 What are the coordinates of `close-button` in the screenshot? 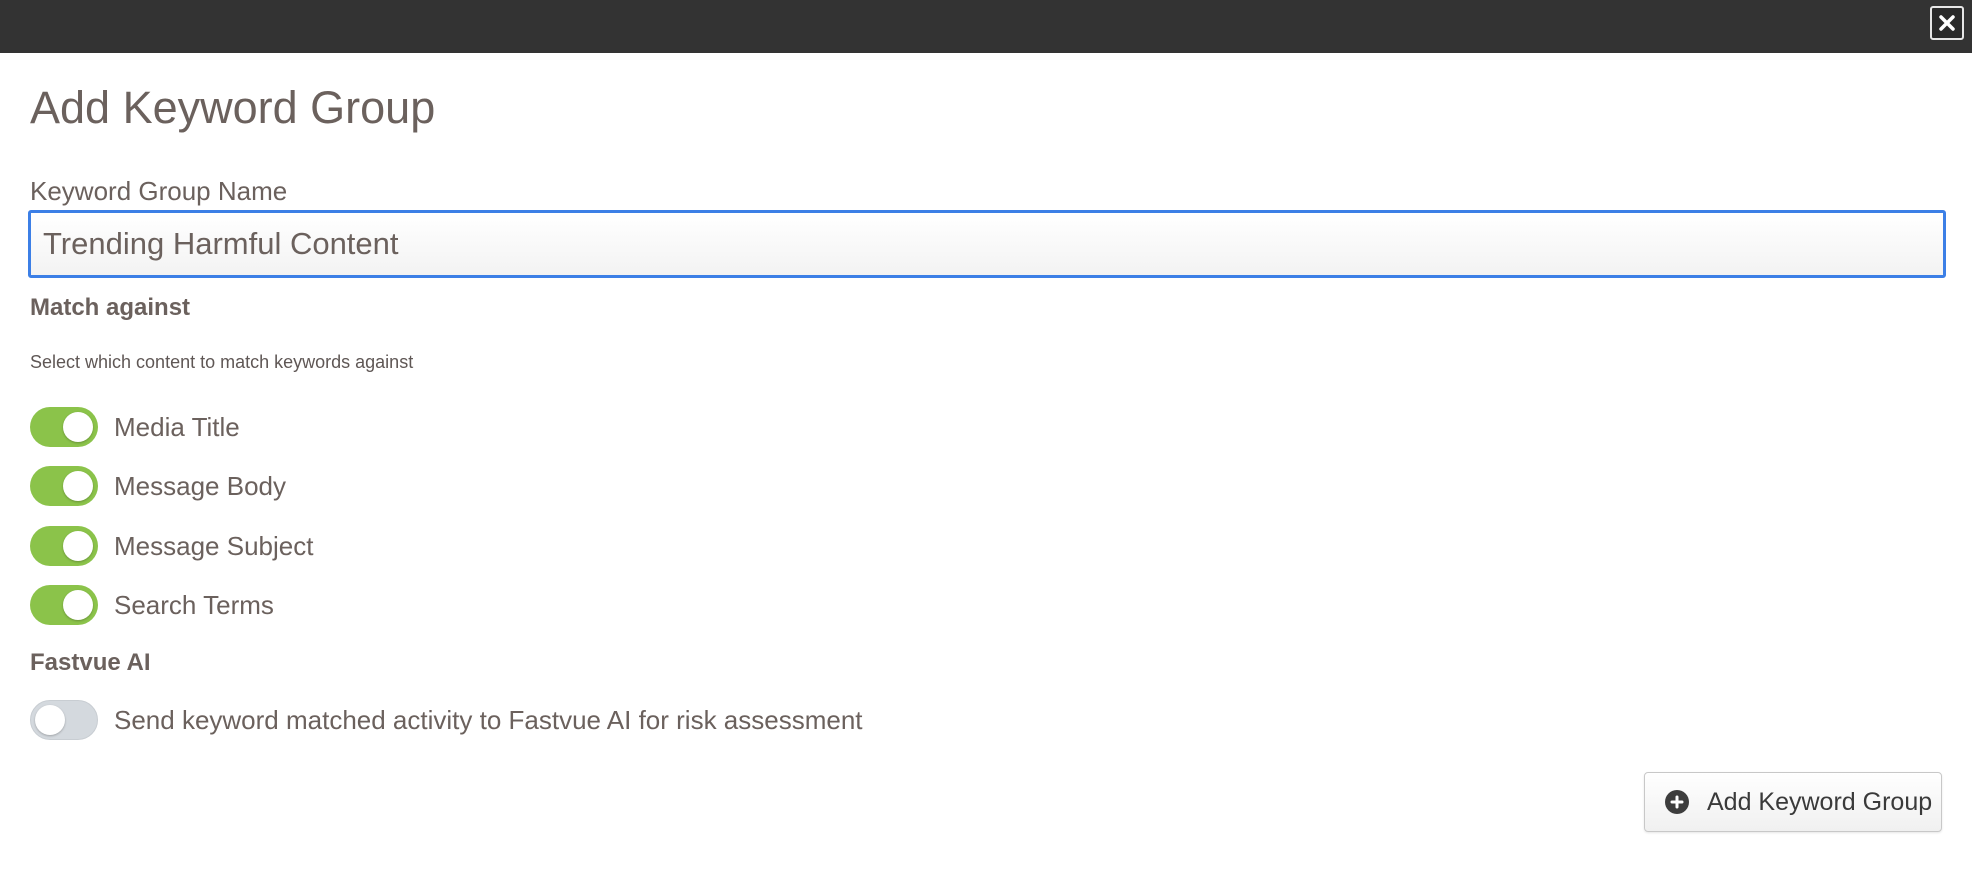 It's located at (1947, 23).